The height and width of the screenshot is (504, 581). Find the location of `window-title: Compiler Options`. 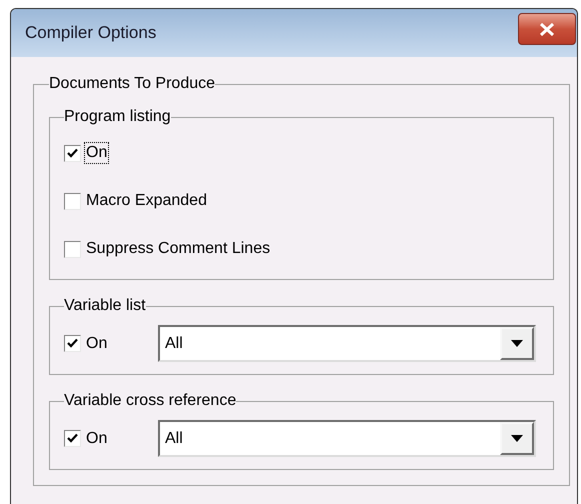

window-title: Compiler Options is located at coordinates (91, 33).